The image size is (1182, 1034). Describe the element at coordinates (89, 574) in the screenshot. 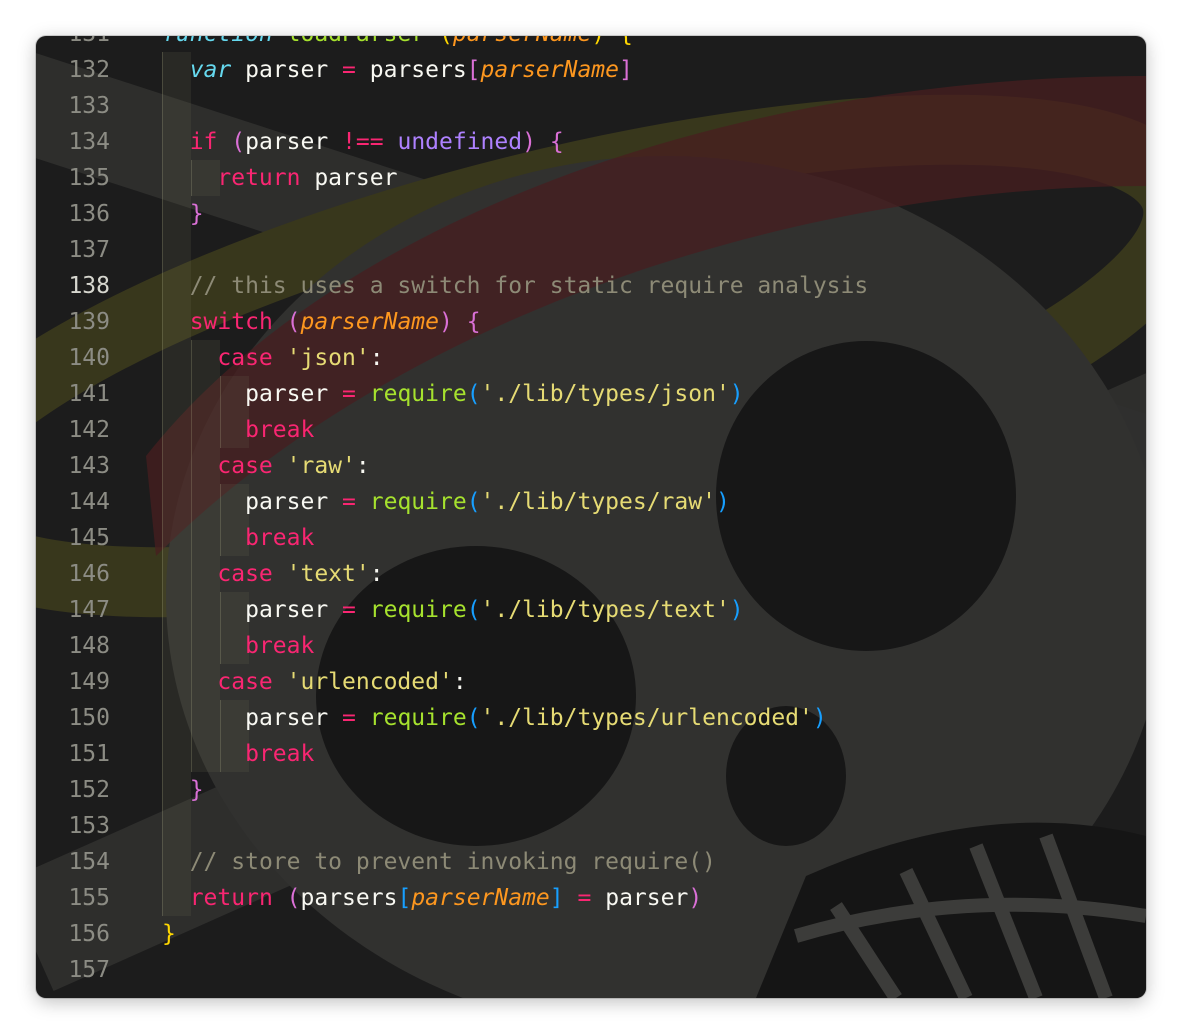

I see `line-number: 146` at that location.